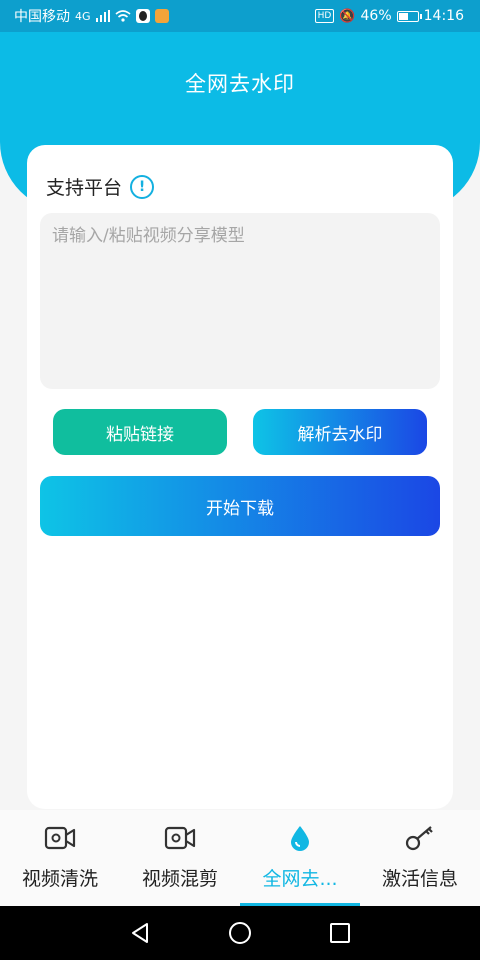  I want to click on home-circle-icon, so click(240, 933).